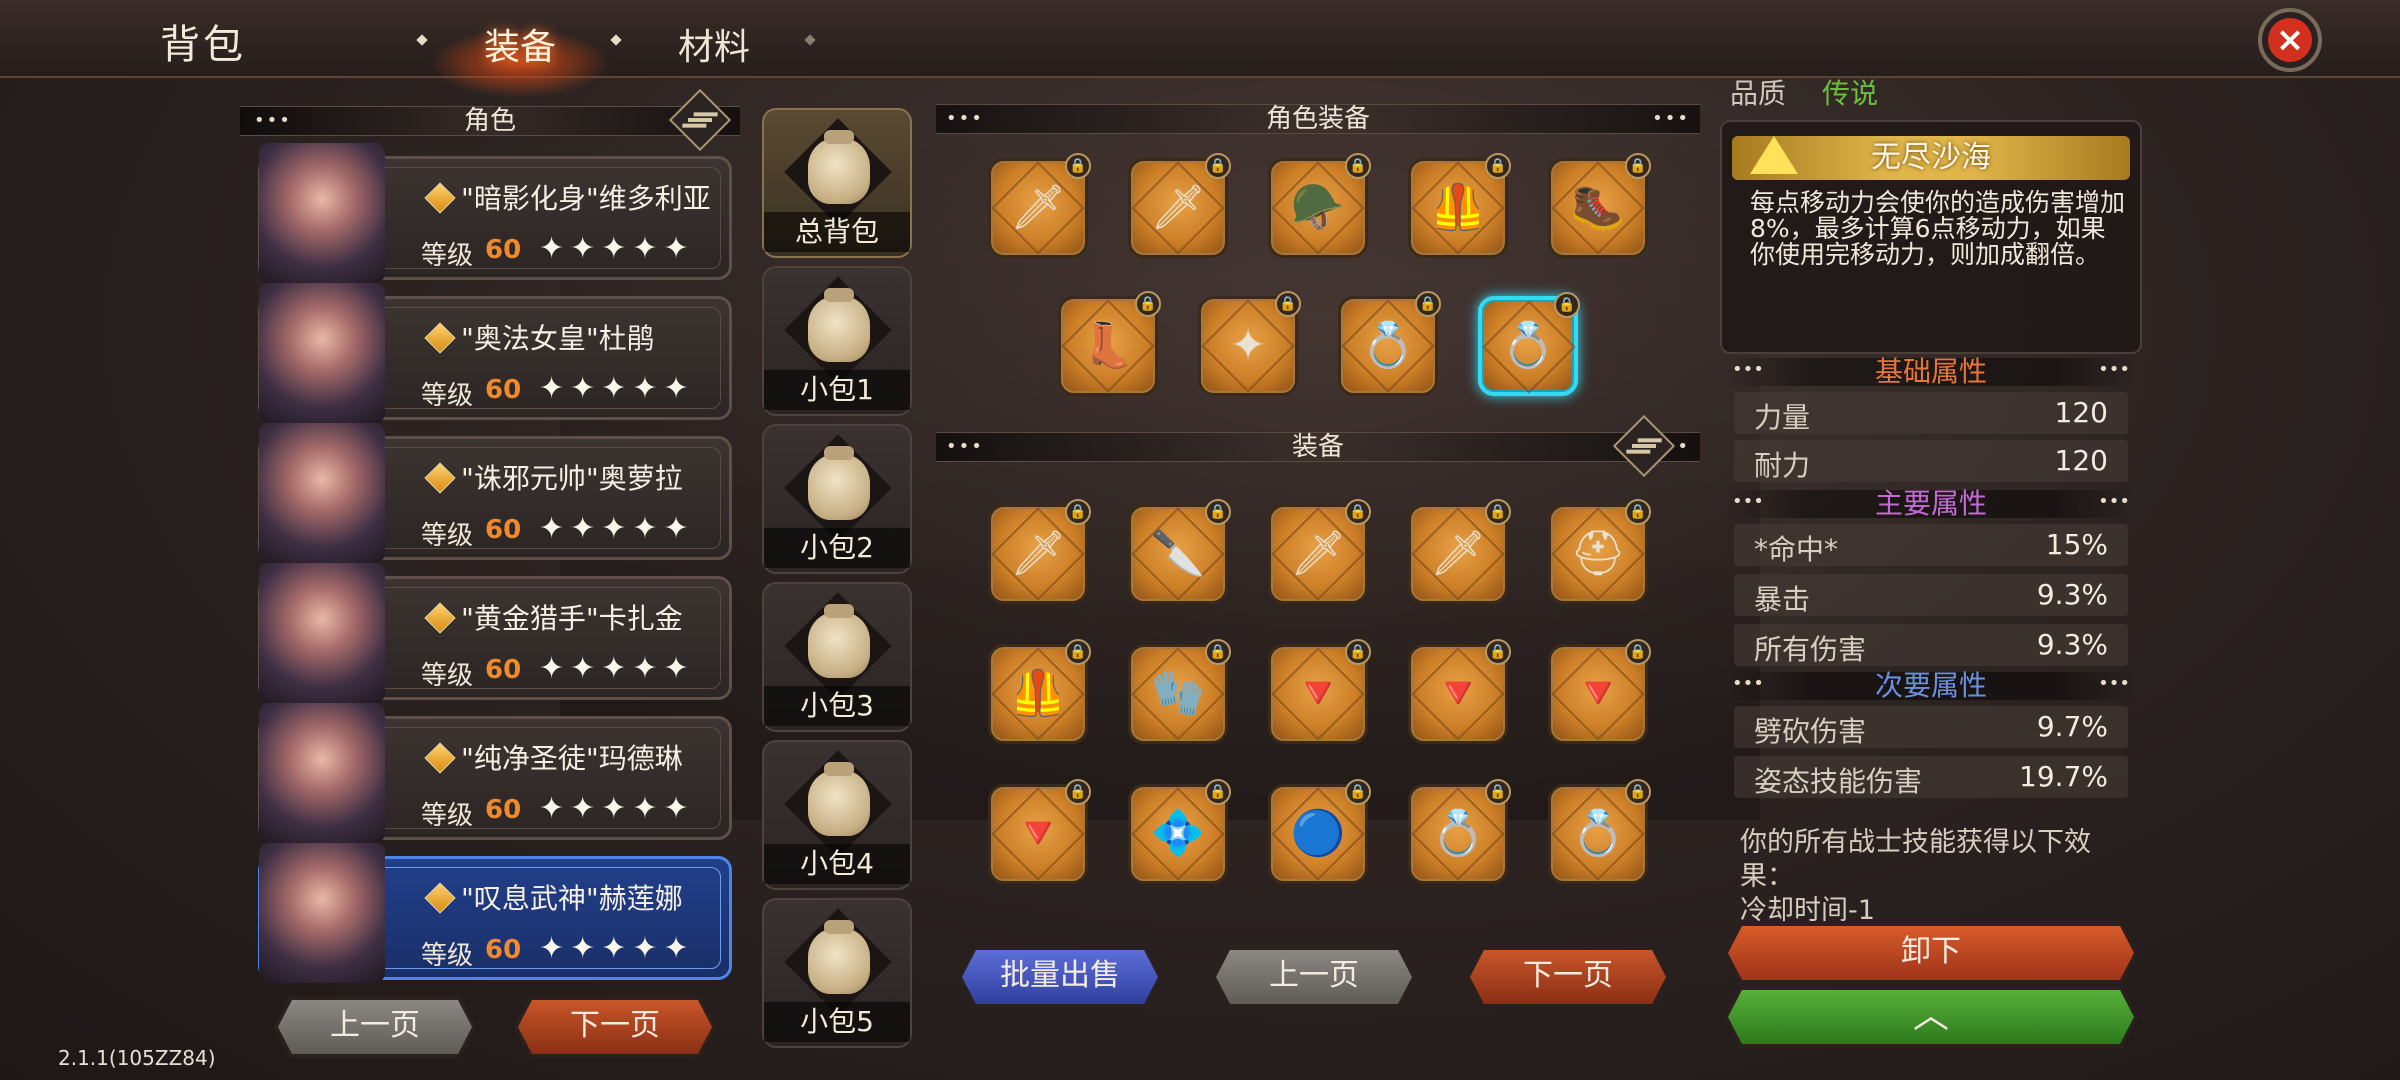 The width and height of the screenshot is (2400, 1080). Describe the element at coordinates (615, 1027) in the screenshot. I see `character-next-page-button: 下一页` at that location.